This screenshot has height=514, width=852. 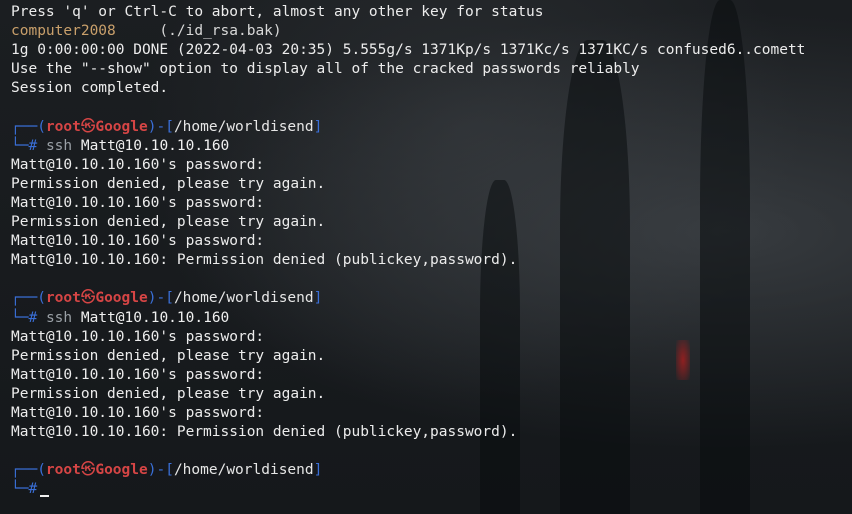 I want to click on text-cursor, so click(x=45, y=496).